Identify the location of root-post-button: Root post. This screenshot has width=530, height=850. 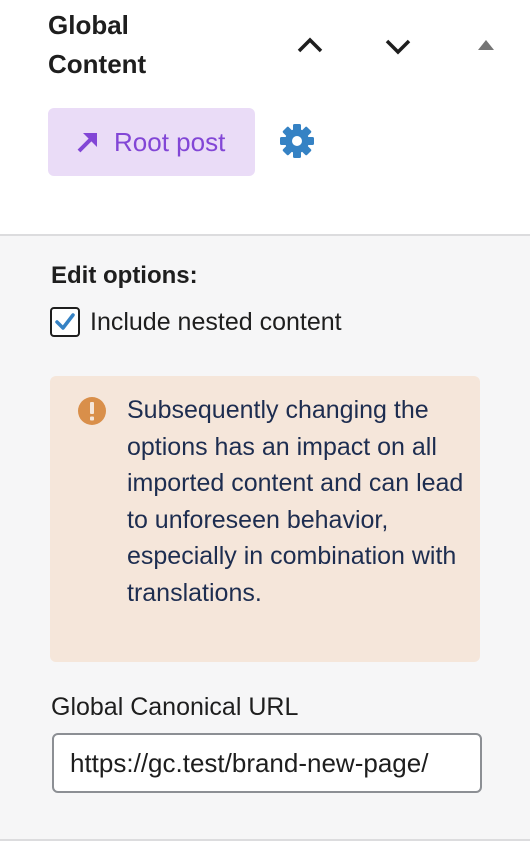
(151, 142).